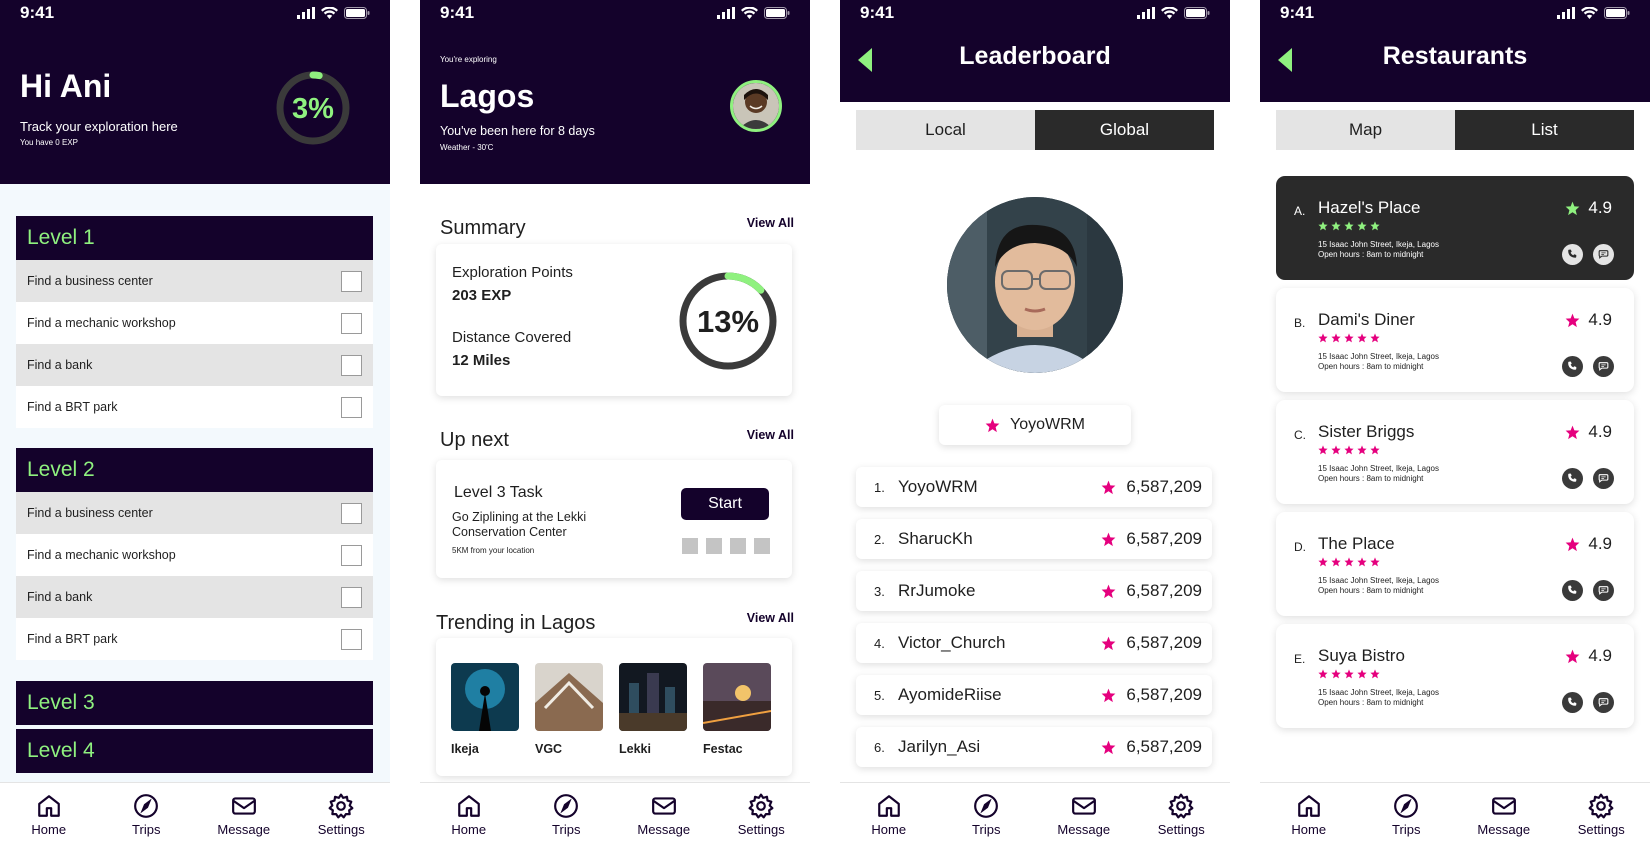 The height and width of the screenshot is (844, 1650). What do you see at coordinates (725, 504) in the screenshot?
I see `start-button: Start` at bounding box center [725, 504].